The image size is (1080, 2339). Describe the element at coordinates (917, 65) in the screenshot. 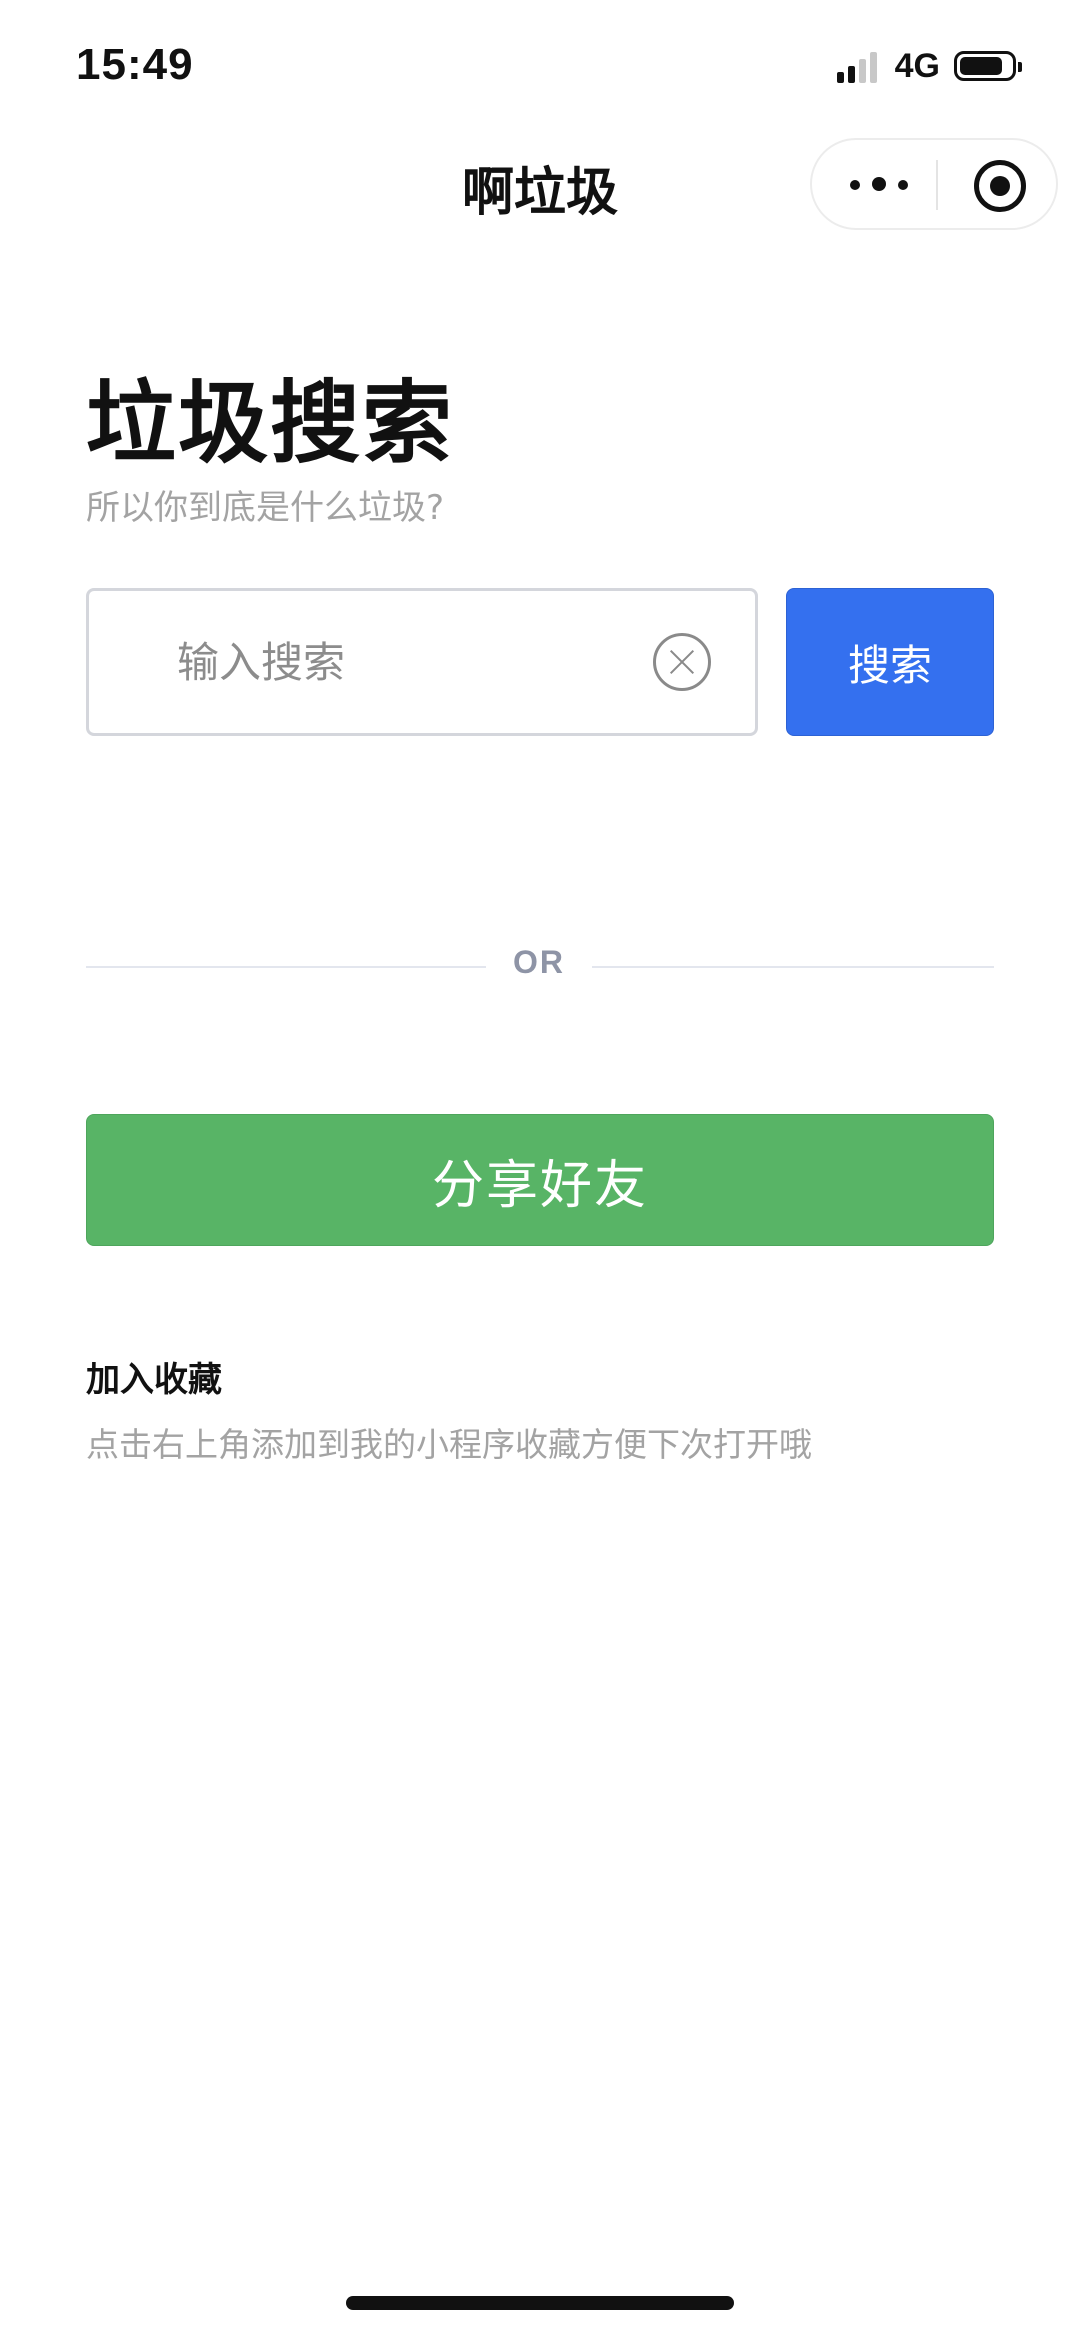

I see `network-type: 4G` at that location.